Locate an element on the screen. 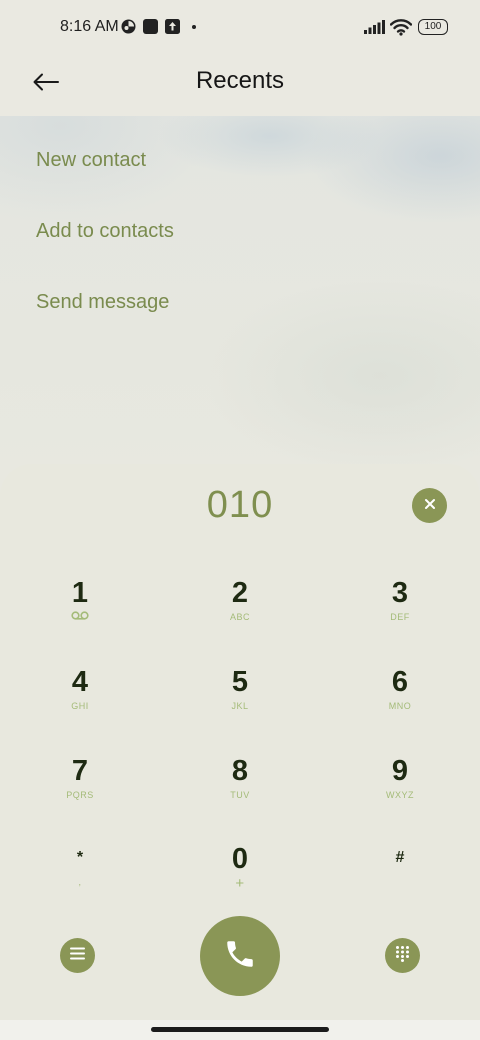  key-1: 1 is located at coordinates (80, 612).